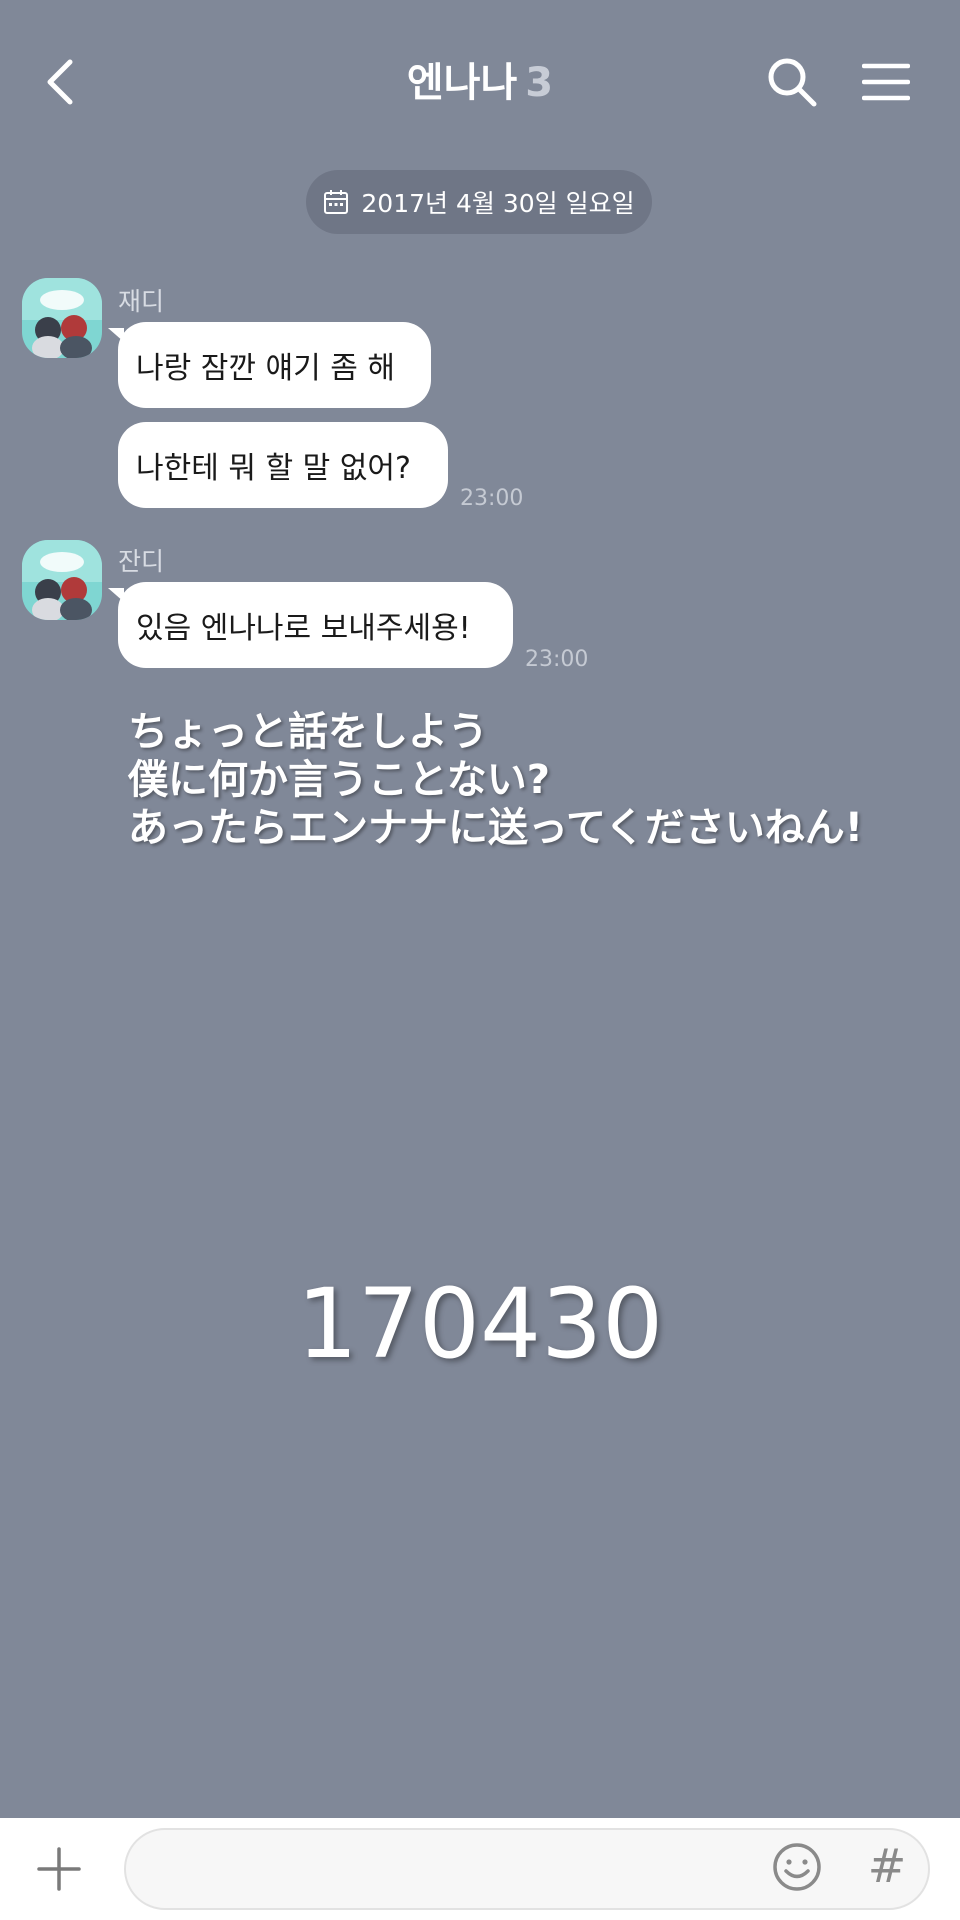 The width and height of the screenshot is (960, 1920). I want to click on message-input, so click(462, 1870).